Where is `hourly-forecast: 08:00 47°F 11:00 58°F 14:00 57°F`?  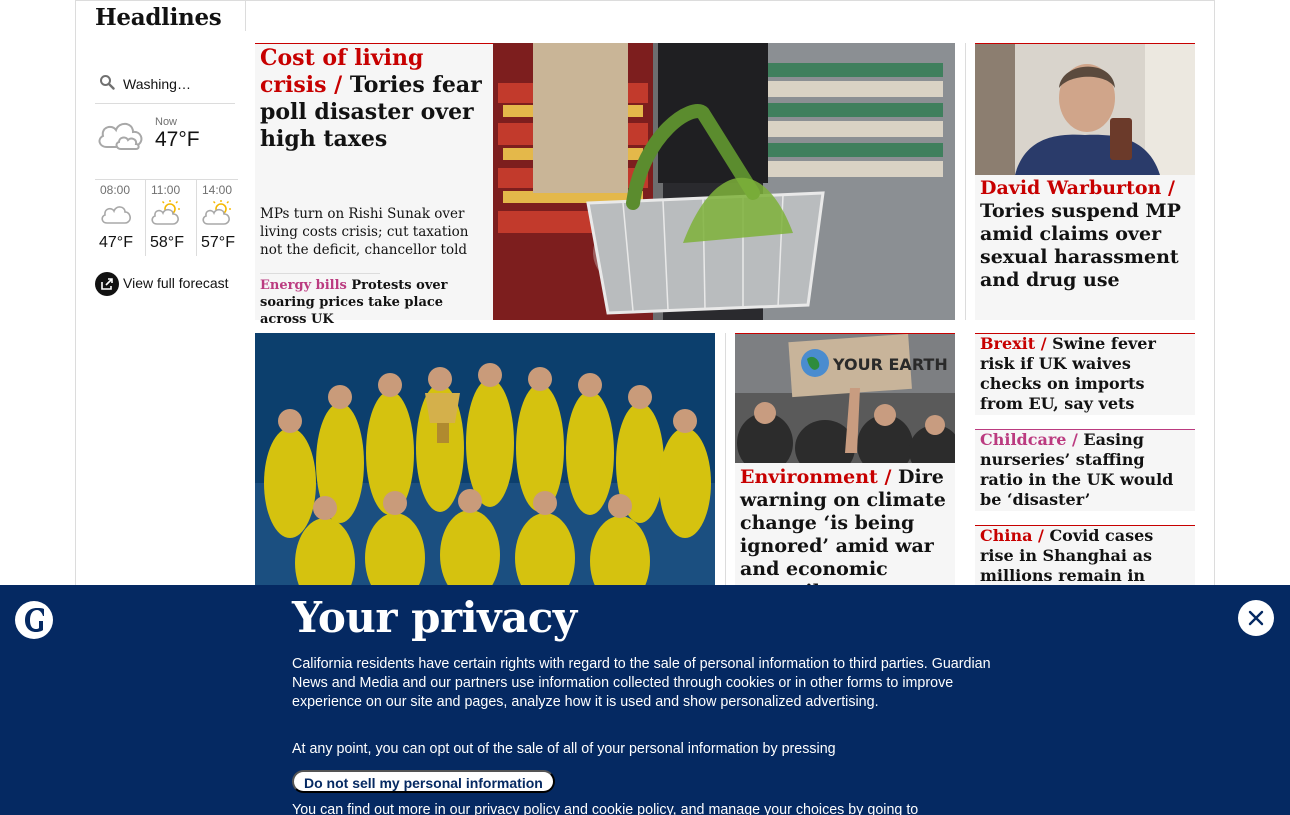
hourly-forecast: 08:00 47°F 11:00 58°F 14:00 57°F is located at coordinates (166, 217).